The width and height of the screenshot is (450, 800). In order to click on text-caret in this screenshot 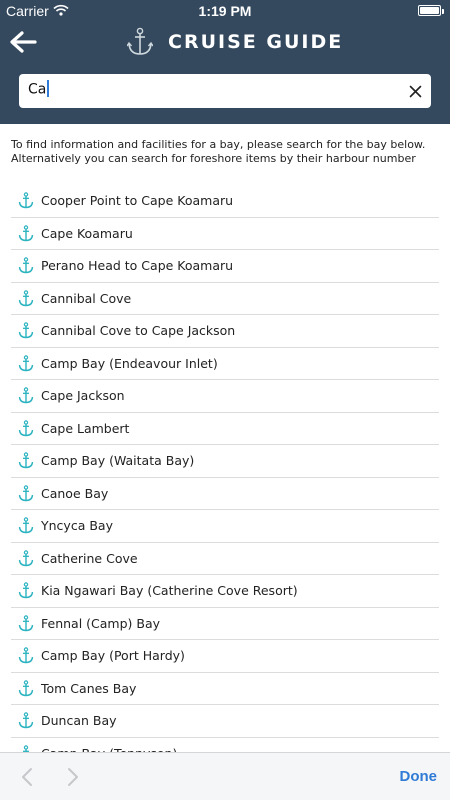, I will do `click(48, 88)`.